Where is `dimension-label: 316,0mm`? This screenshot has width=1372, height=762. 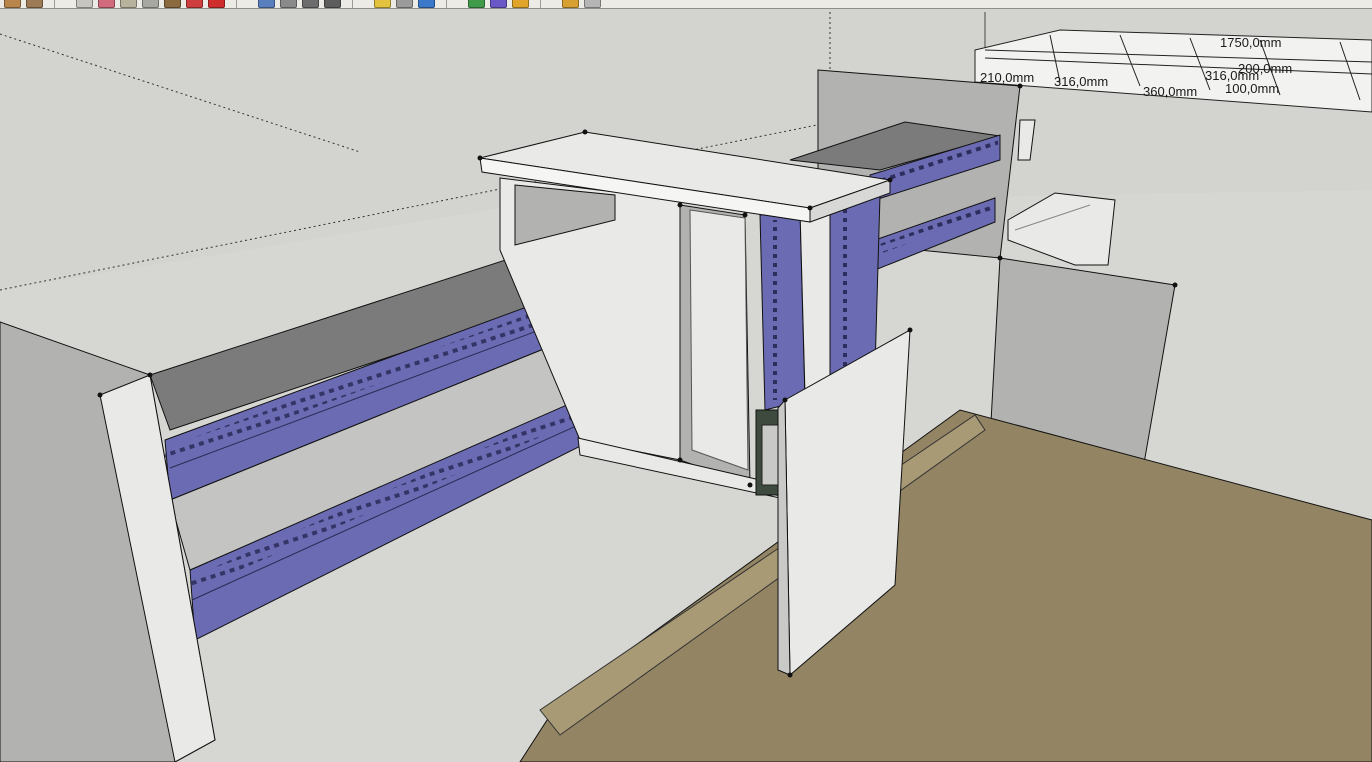 dimension-label: 316,0mm is located at coordinates (1081, 81).